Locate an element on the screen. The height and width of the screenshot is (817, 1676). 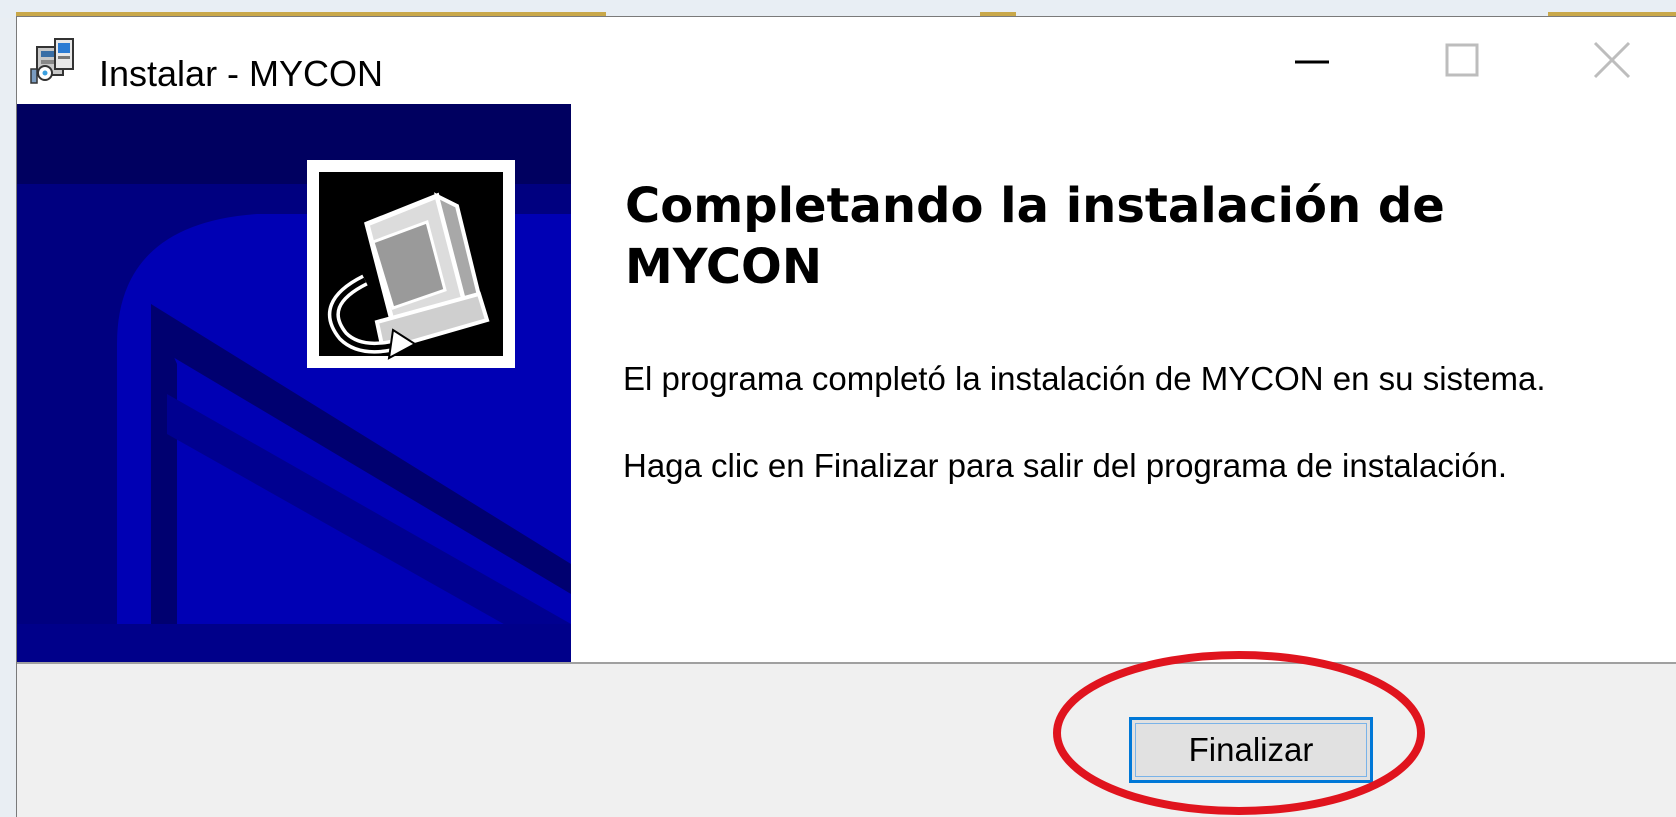
finish-button-label: Finalizar is located at coordinates (1251, 749).